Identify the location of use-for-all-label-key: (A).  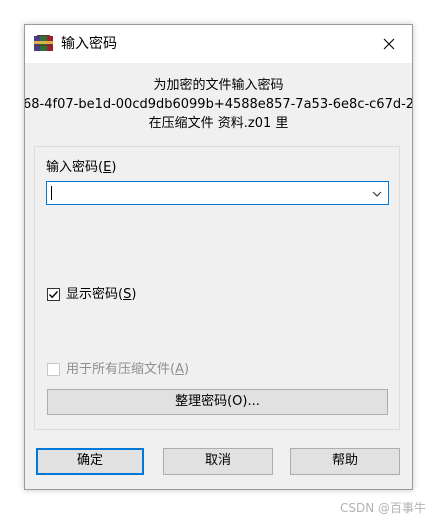
(180, 369).